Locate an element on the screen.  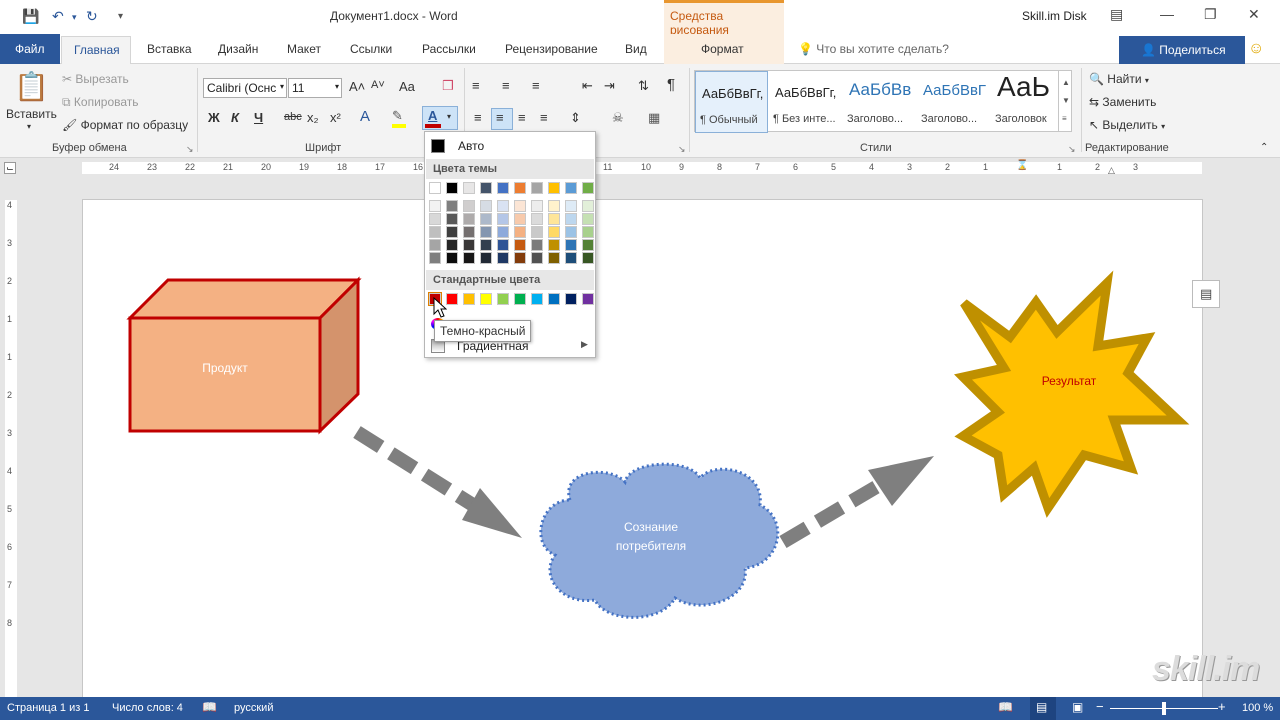
result-label: Результат is located at coordinates (1069, 381).